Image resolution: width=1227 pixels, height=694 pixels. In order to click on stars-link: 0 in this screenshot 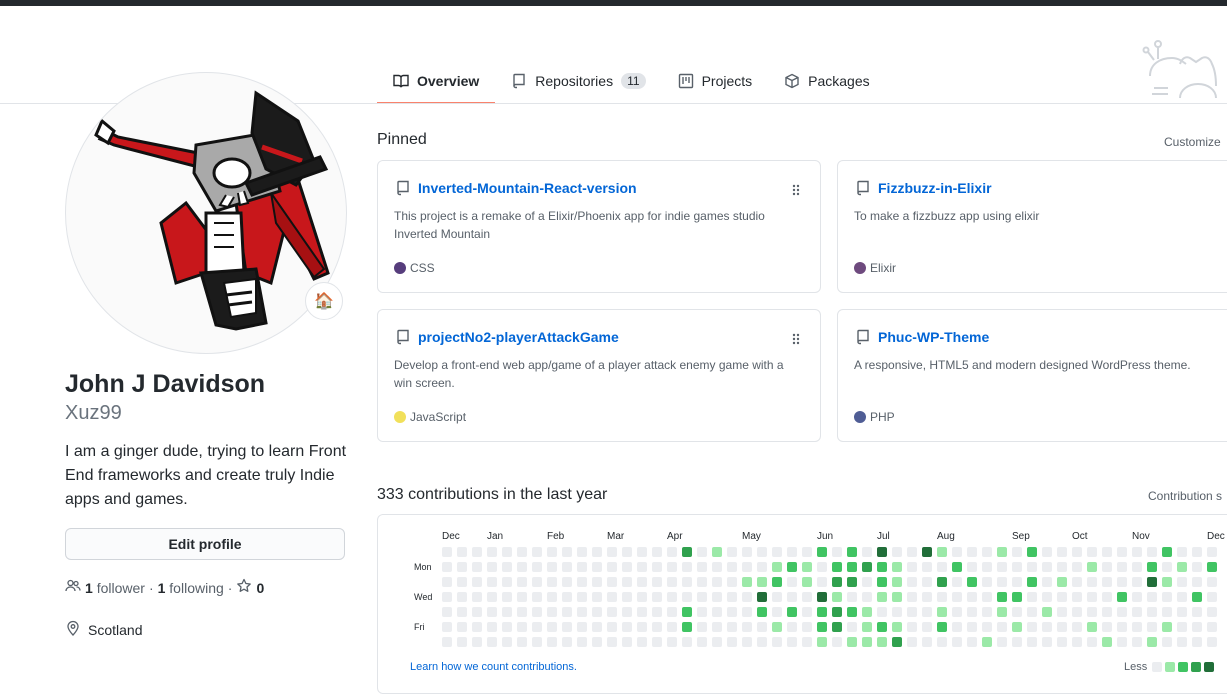, I will do `click(250, 587)`.